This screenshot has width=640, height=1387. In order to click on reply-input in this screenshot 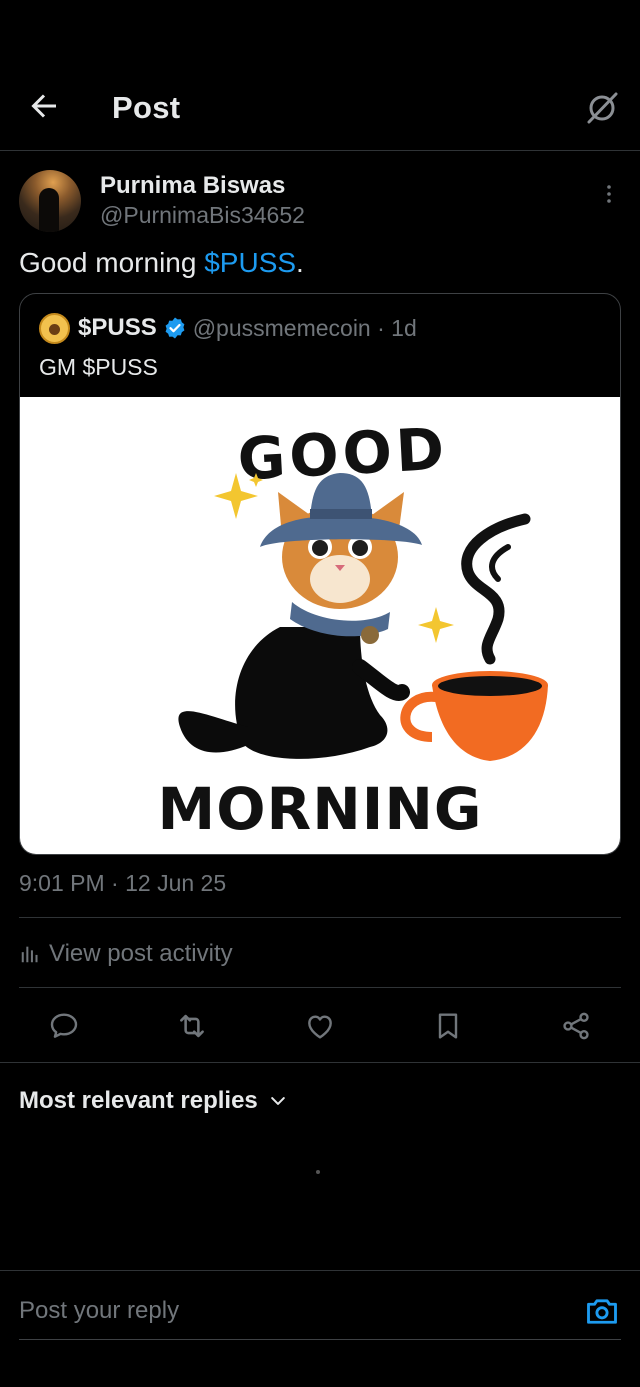, I will do `click(279, 1311)`.